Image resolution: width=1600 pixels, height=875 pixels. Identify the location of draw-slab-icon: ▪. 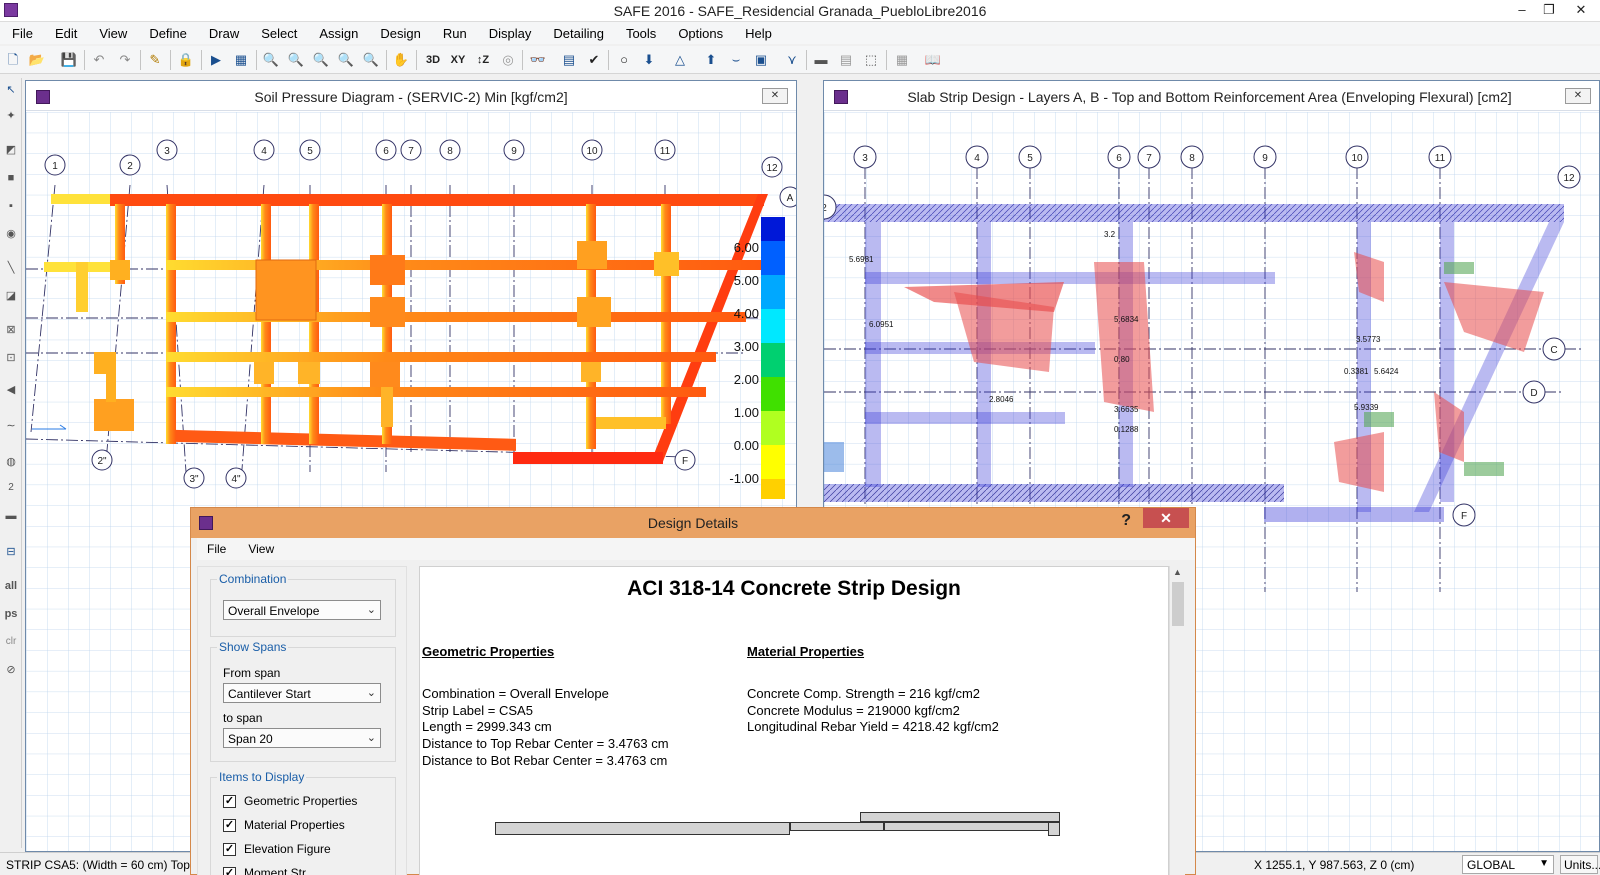
(11, 206).